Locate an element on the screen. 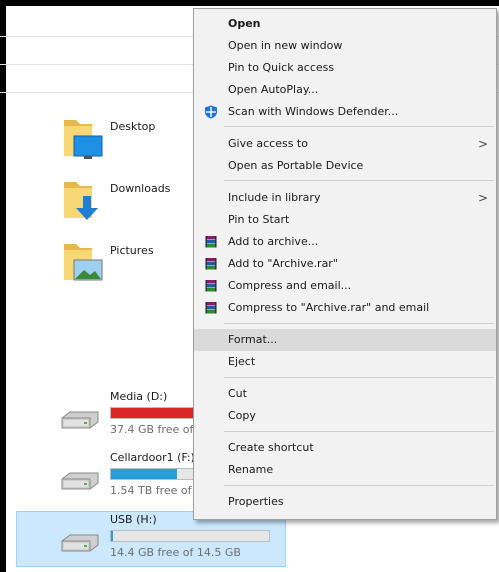 The width and height of the screenshot is (499, 572). menu-item-label: Cut is located at coordinates (237, 393).